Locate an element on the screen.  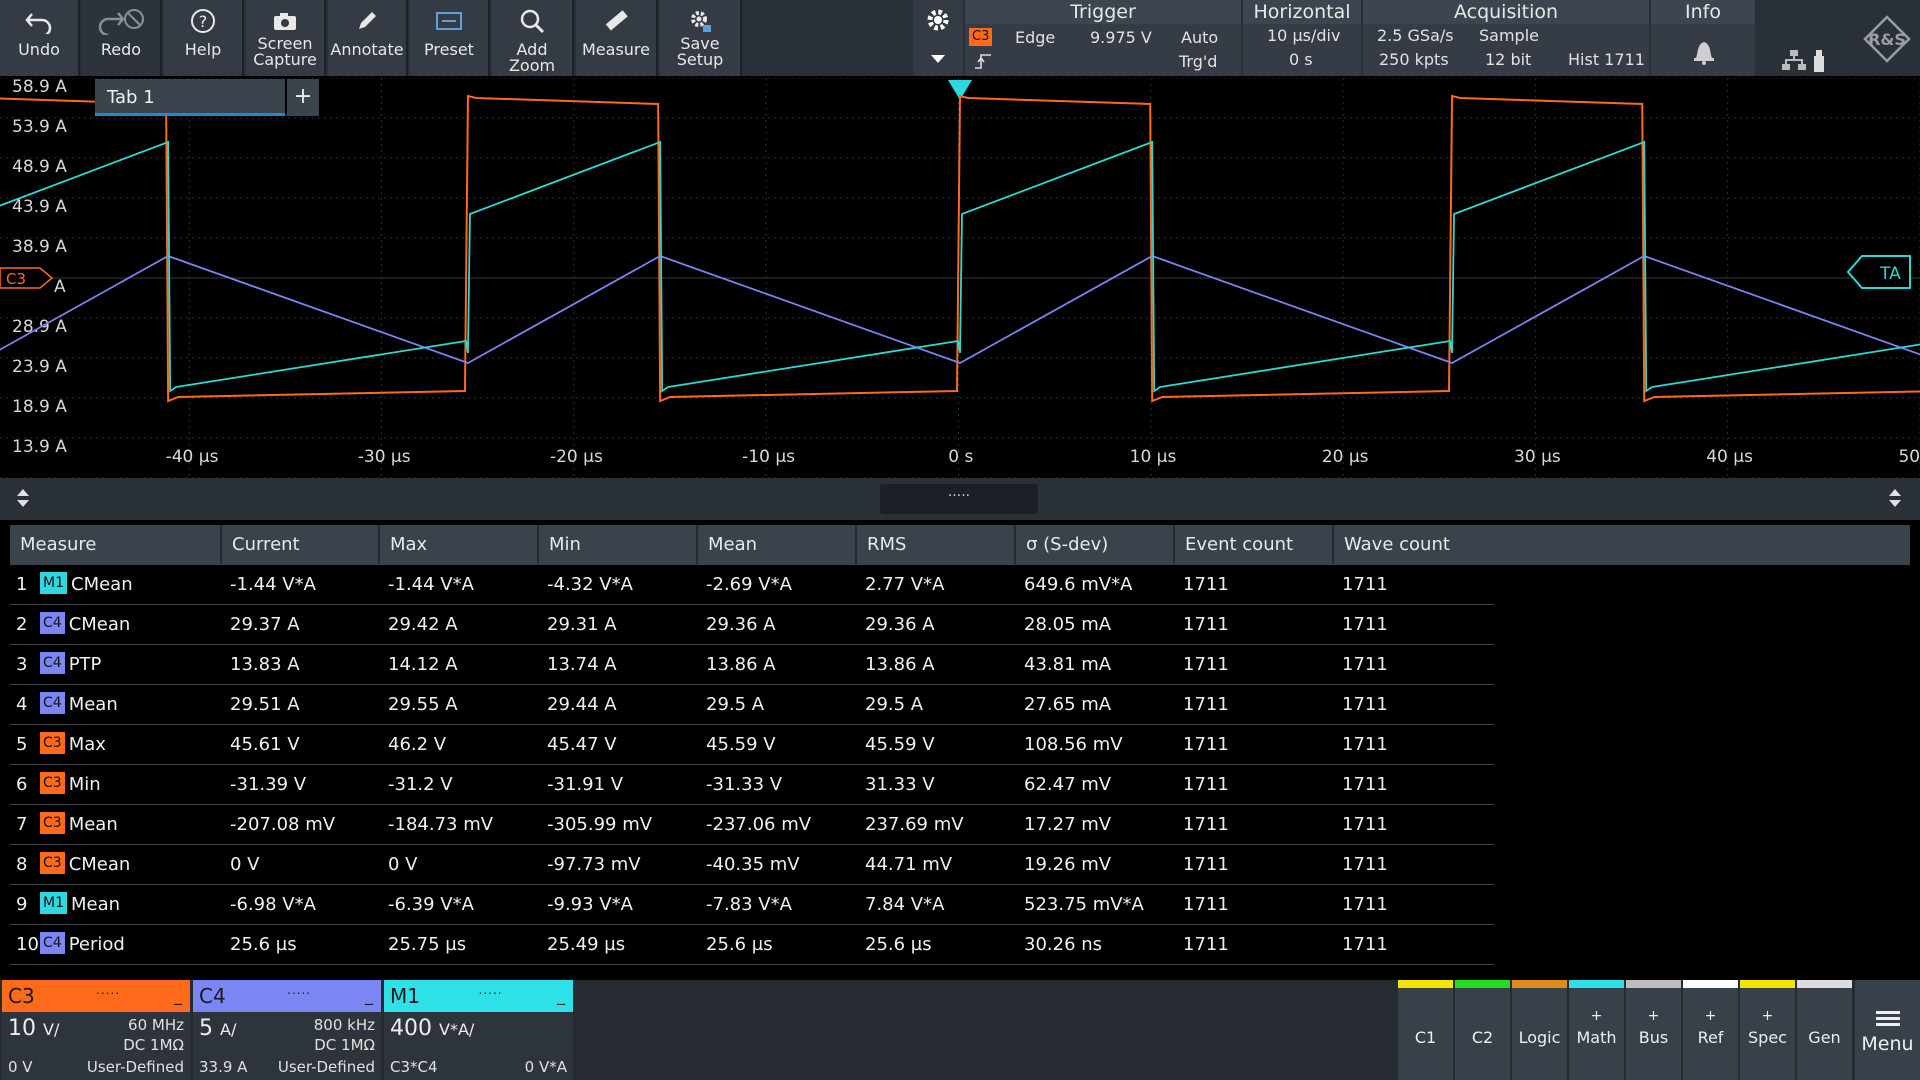
math-m1-minimize: _ is located at coordinates (561, 996).